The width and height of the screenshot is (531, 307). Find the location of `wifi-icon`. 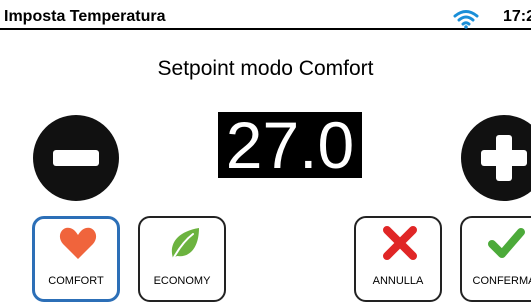

wifi-icon is located at coordinates (466, 19).